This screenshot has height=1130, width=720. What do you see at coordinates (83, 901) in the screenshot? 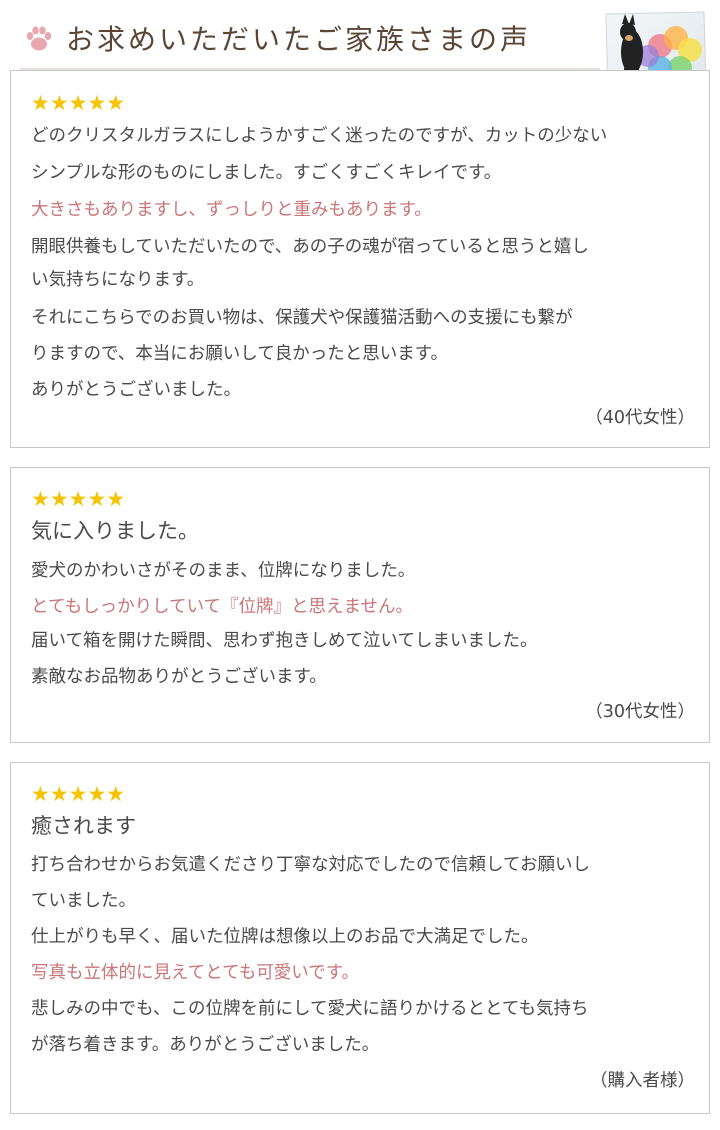
I see `review-line: ていました。` at bounding box center [83, 901].